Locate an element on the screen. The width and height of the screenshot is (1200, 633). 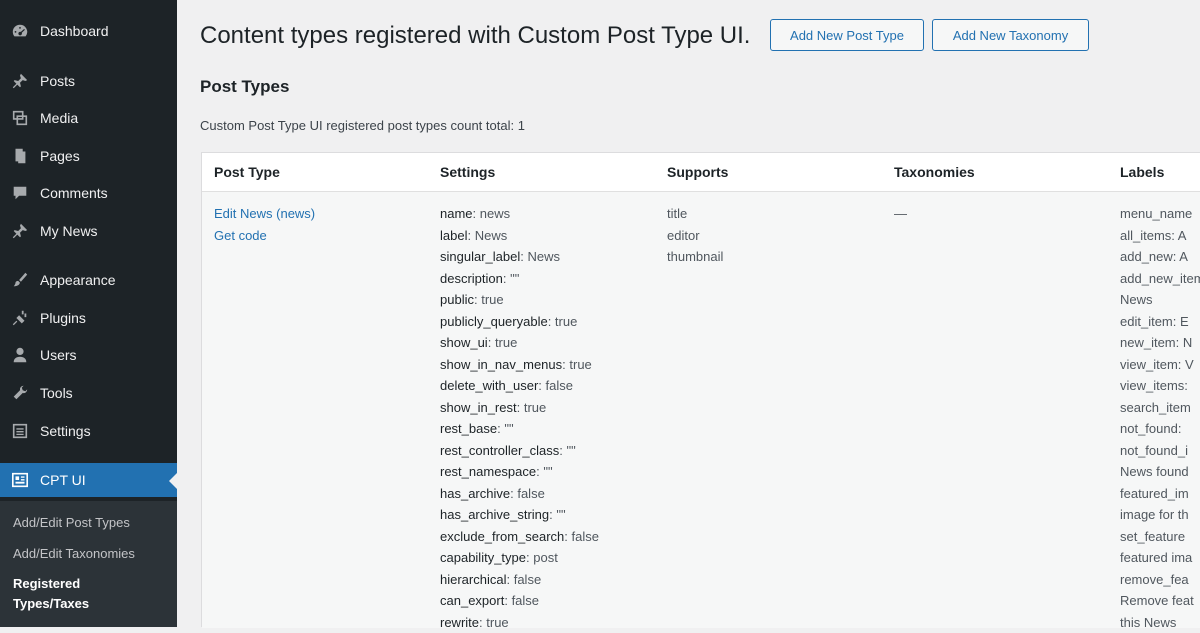
label-line: News is located at coordinates (1160, 300).